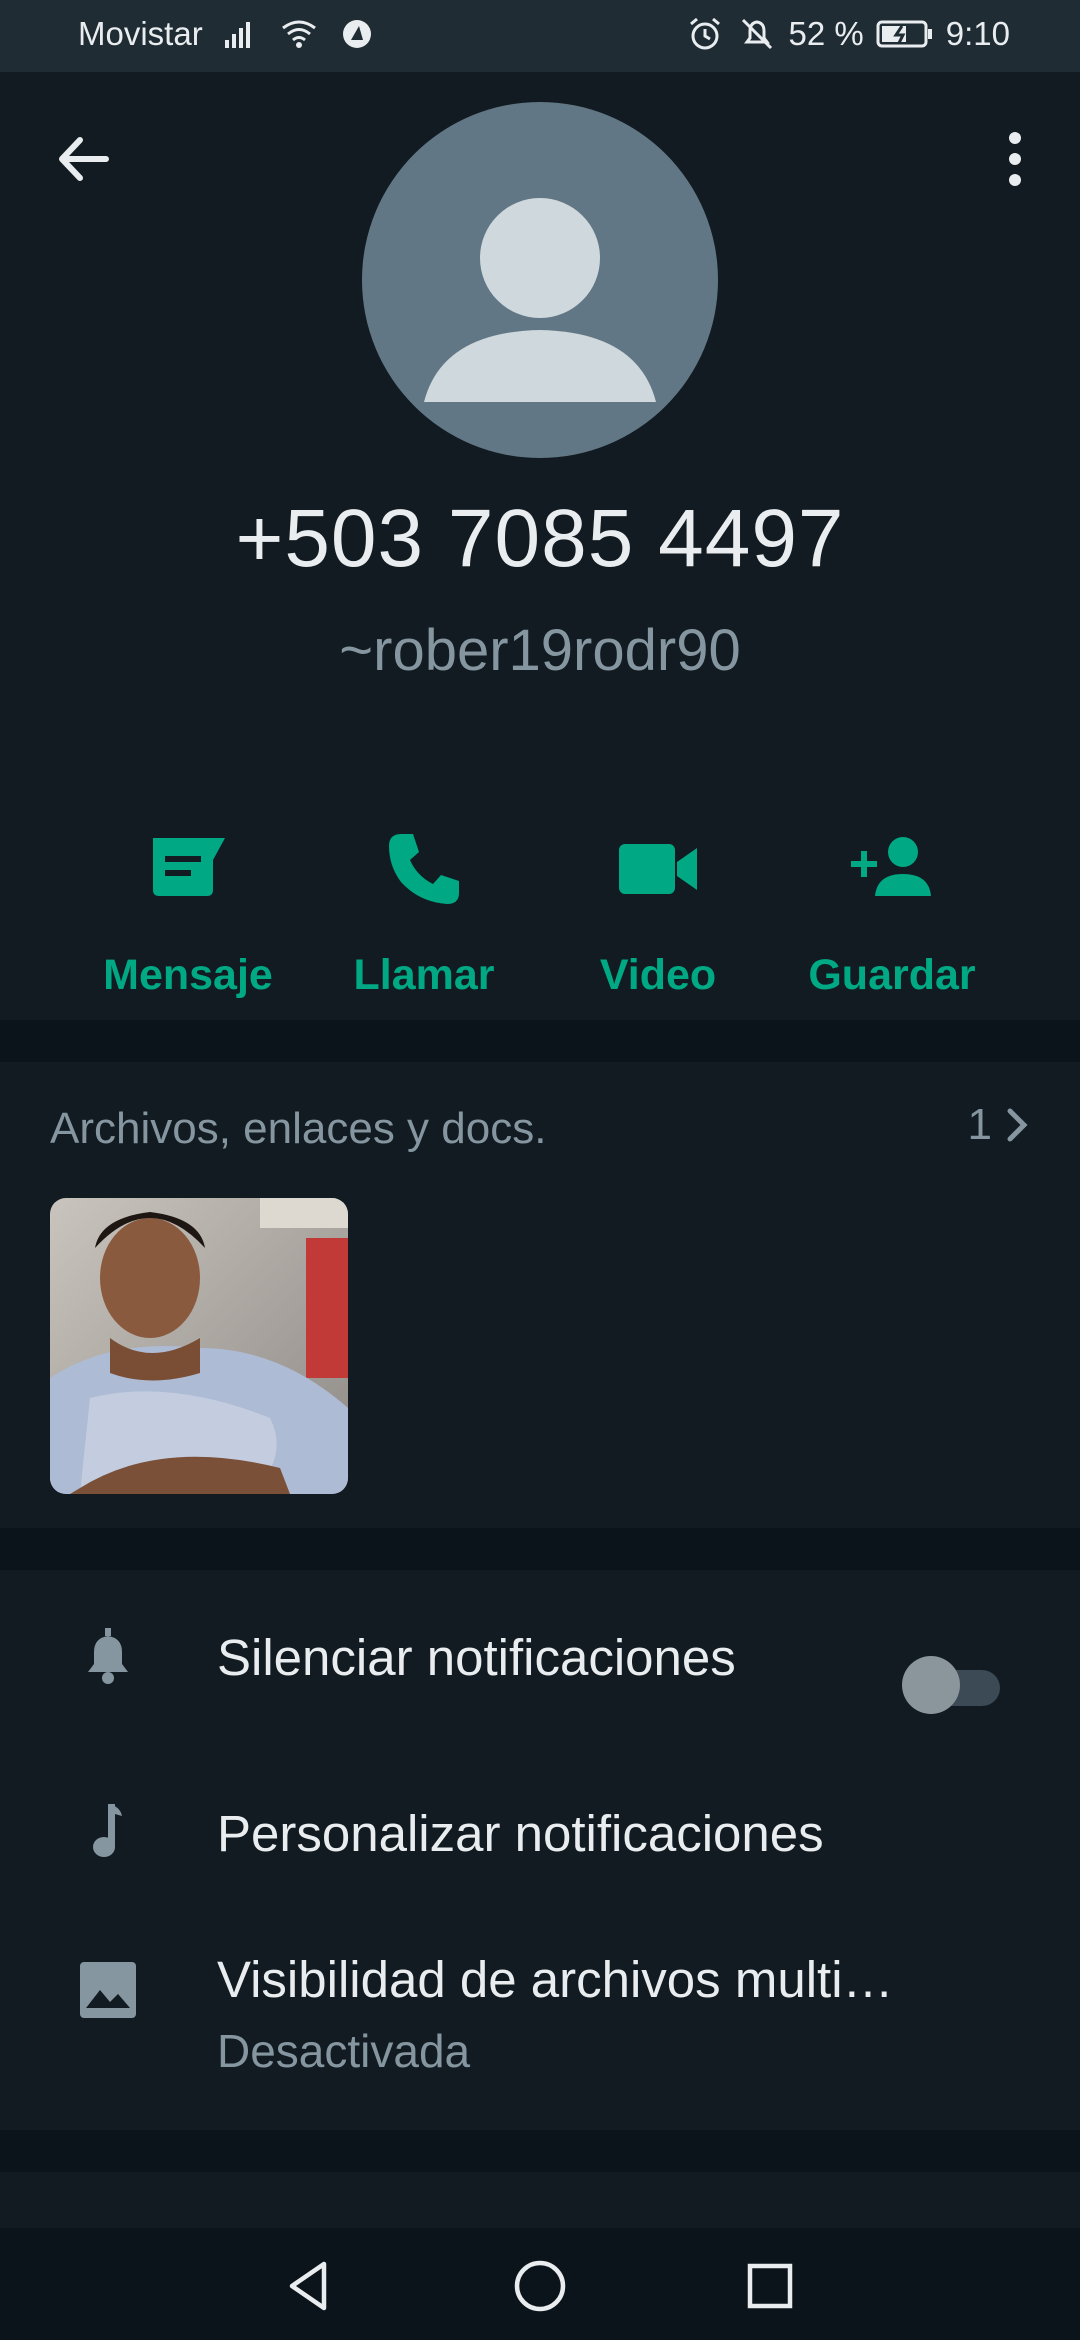  Describe the element at coordinates (344, 2051) in the screenshot. I see `media-visibility-status: Desactivada` at that location.